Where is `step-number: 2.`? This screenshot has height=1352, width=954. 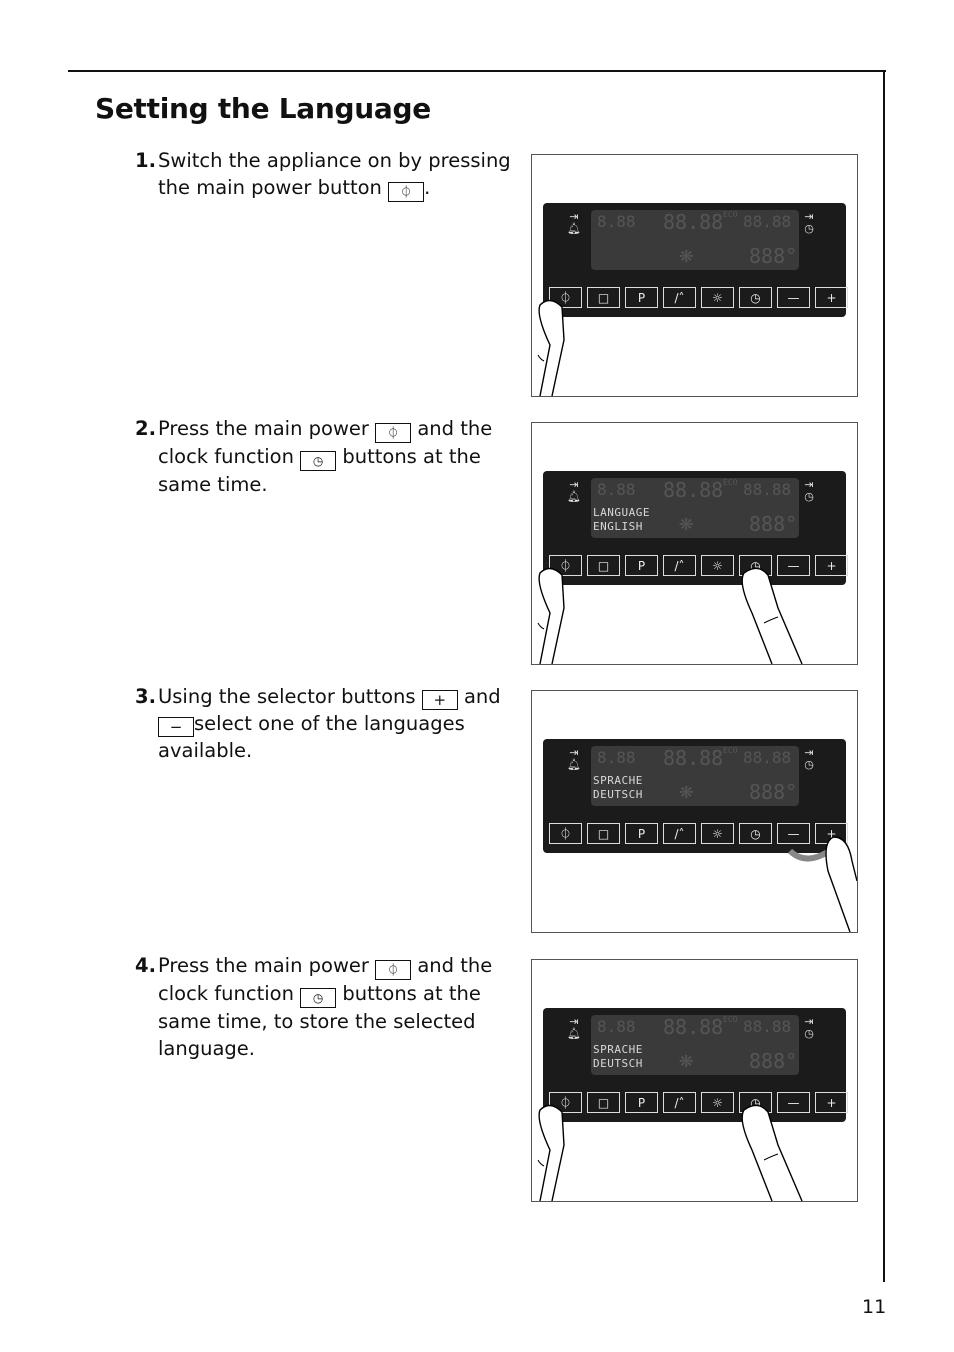
step-number: 2. is located at coordinates (145, 428).